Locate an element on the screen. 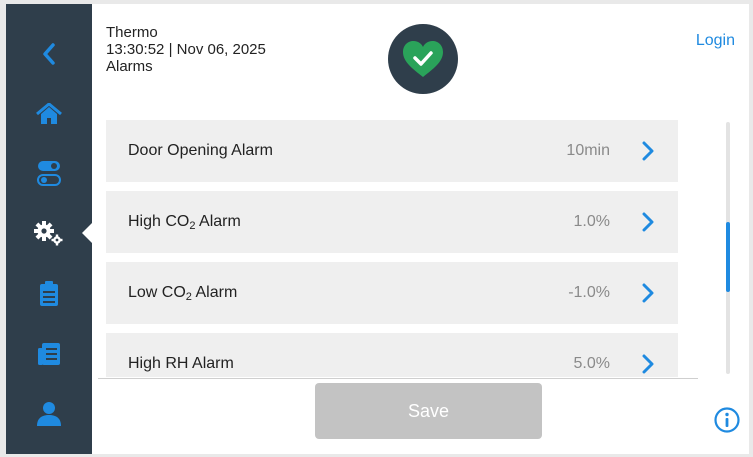  sidebar-item-user is located at coordinates (49, 414).